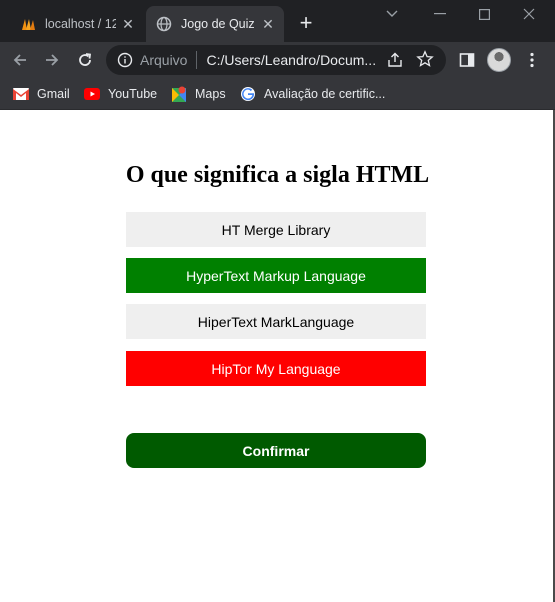 The width and height of the screenshot is (555, 602). What do you see at coordinates (467, 60) in the screenshot?
I see `side-panel-icon` at bounding box center [467, 60].